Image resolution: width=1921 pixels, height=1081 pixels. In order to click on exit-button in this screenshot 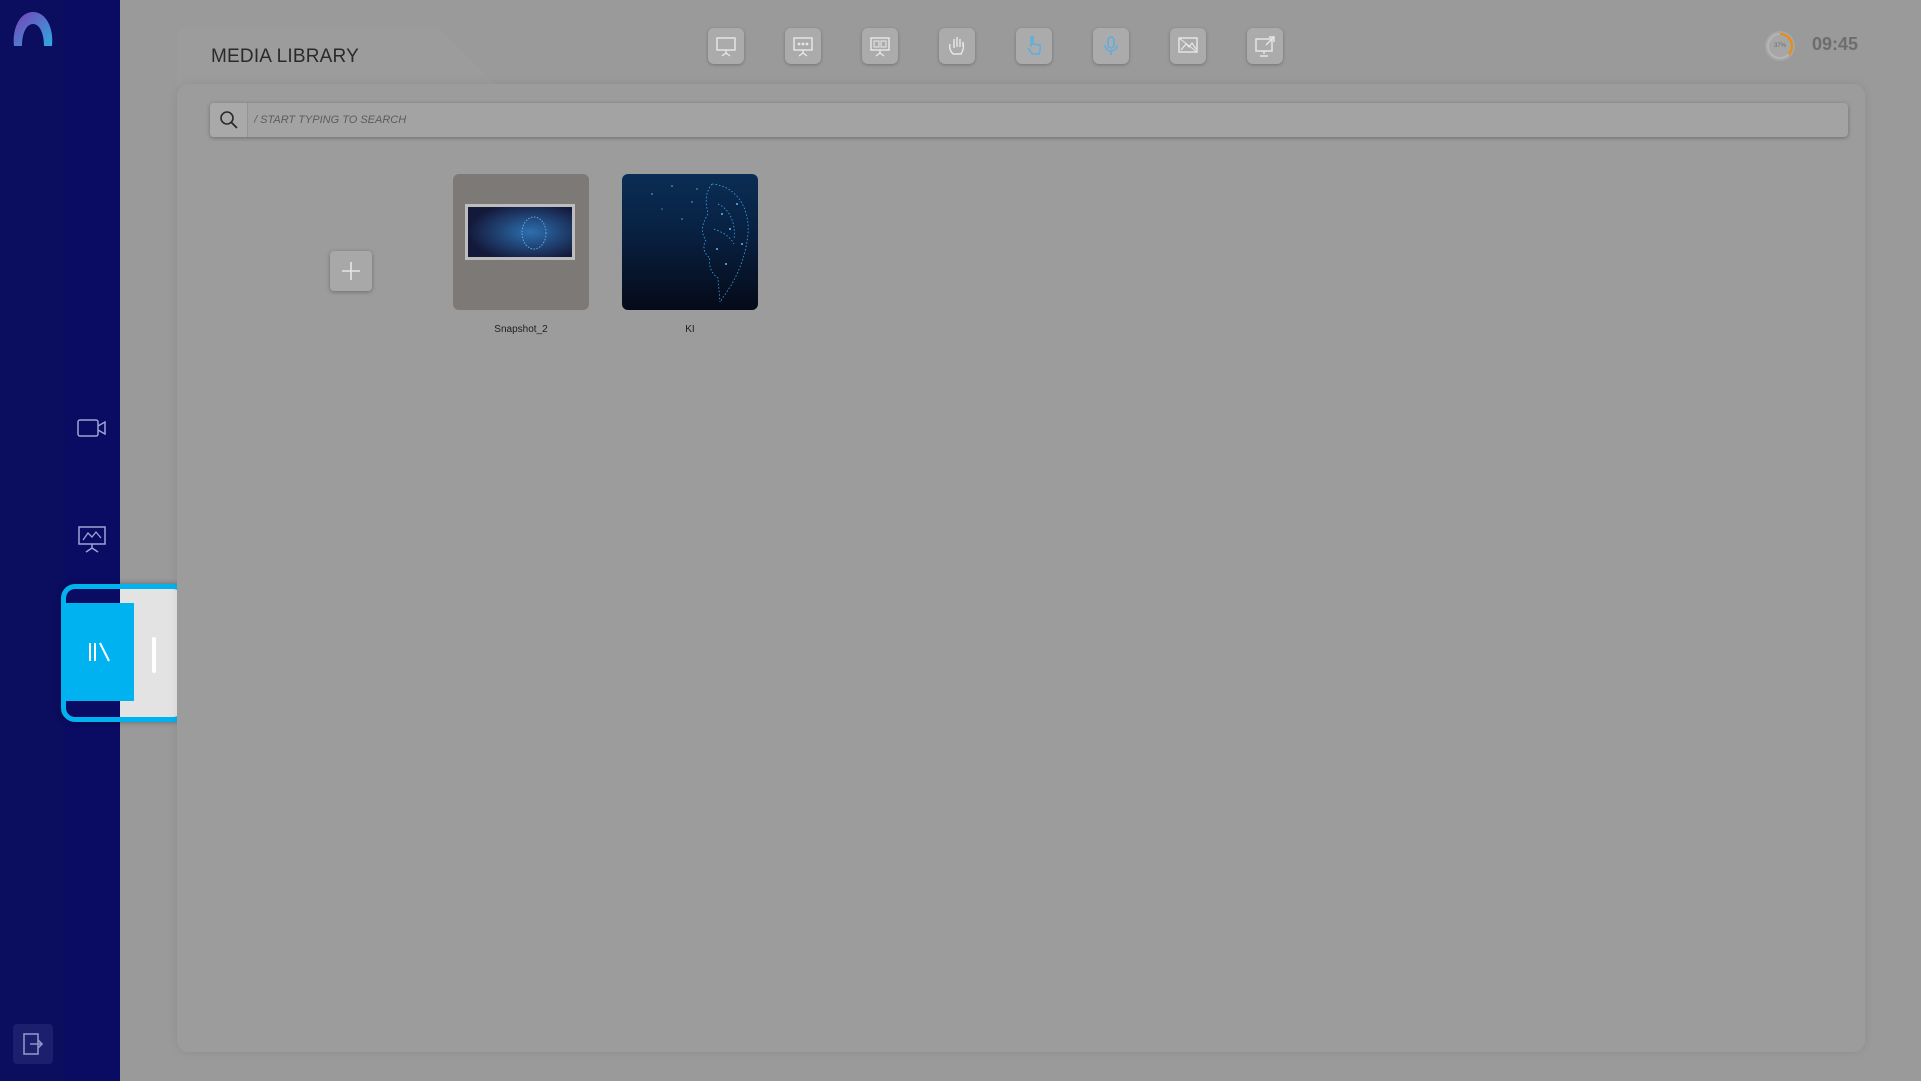, I will do `click(33, 1044)`.